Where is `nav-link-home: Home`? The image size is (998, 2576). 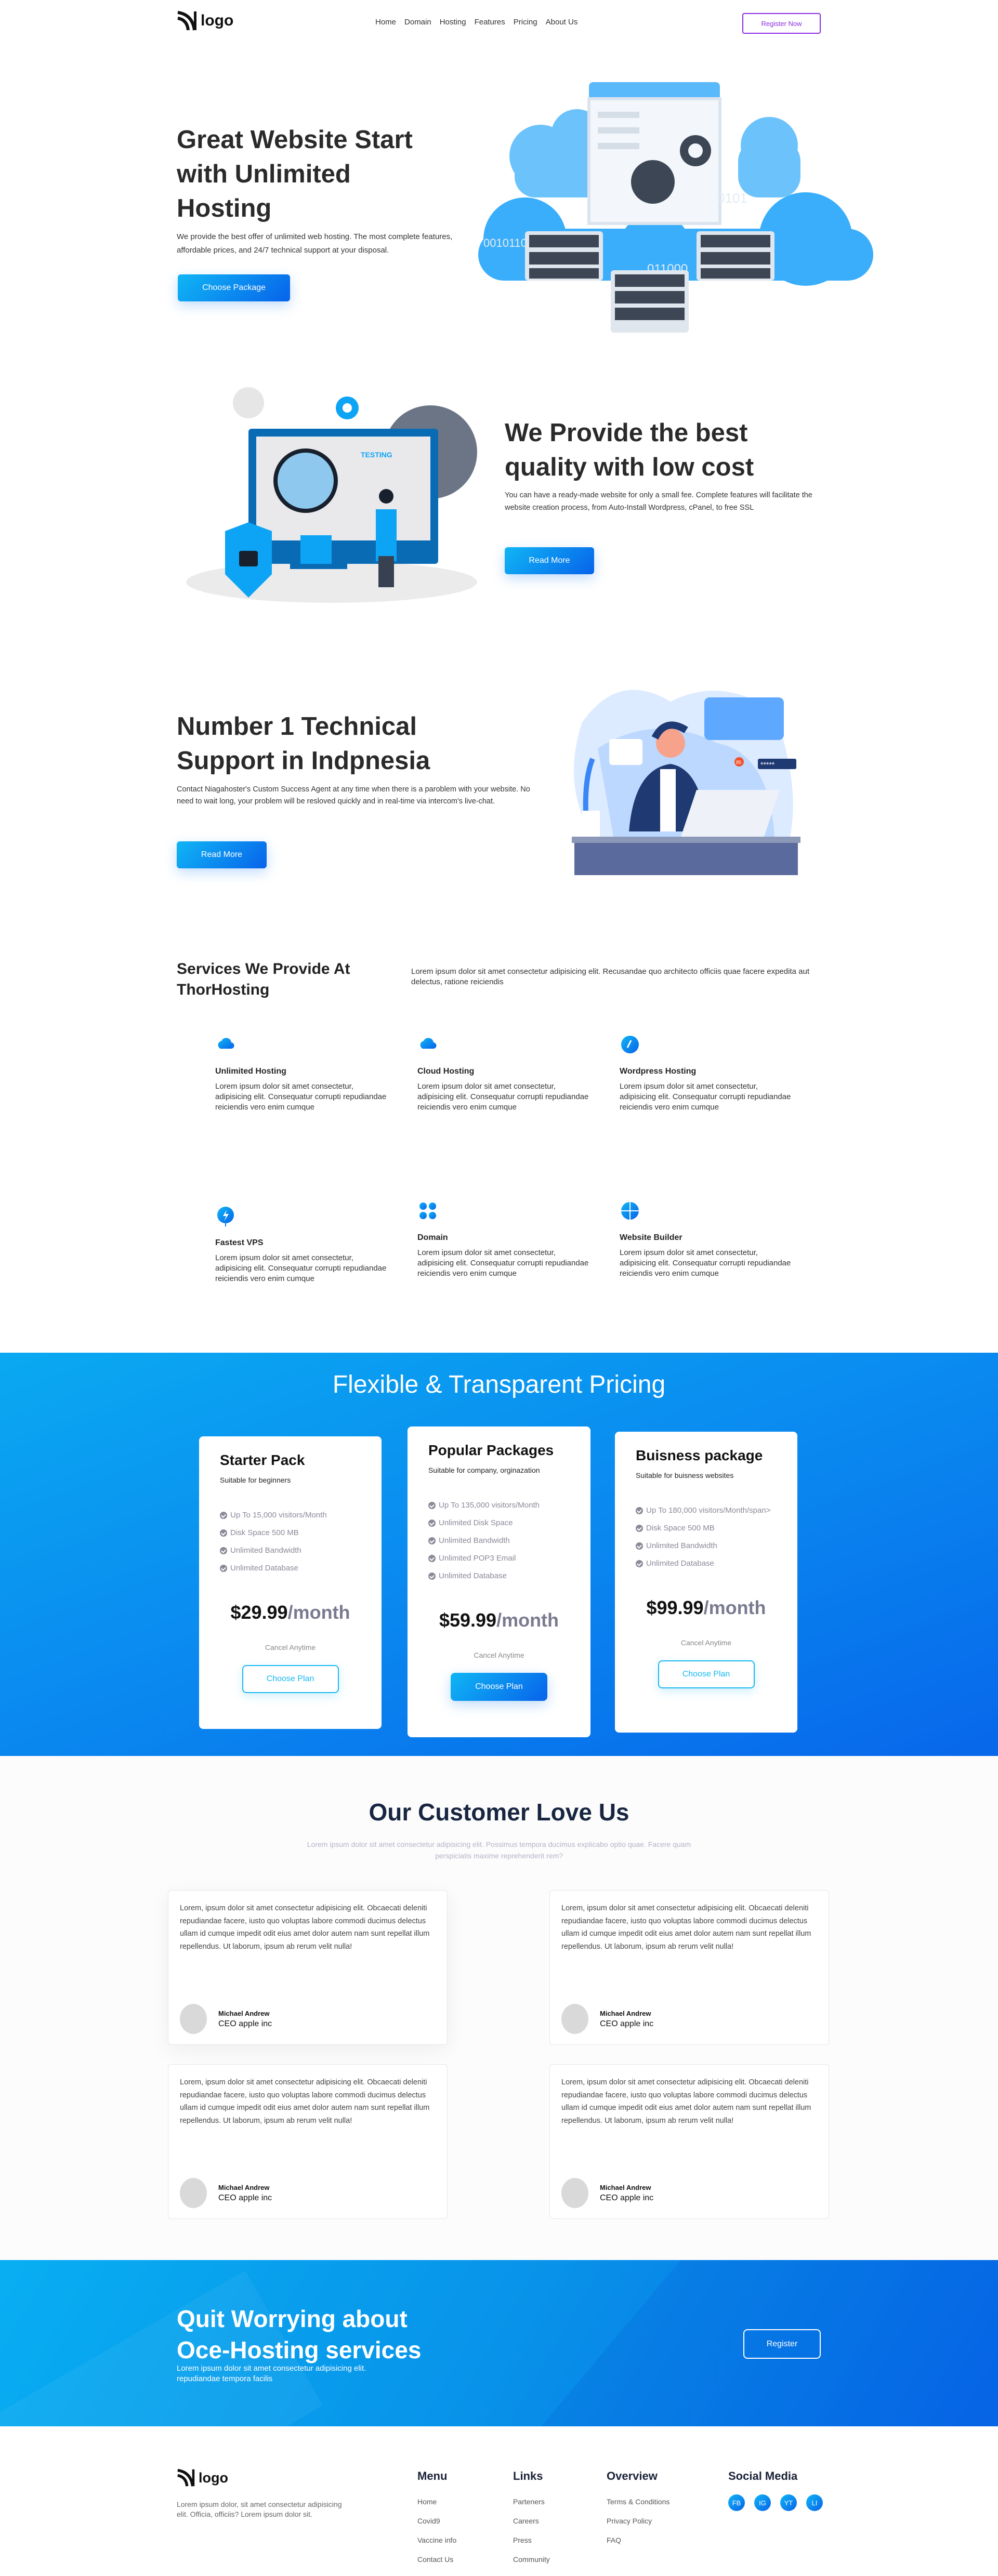 nav-link-home: Home is located at coordinates (385, 22).